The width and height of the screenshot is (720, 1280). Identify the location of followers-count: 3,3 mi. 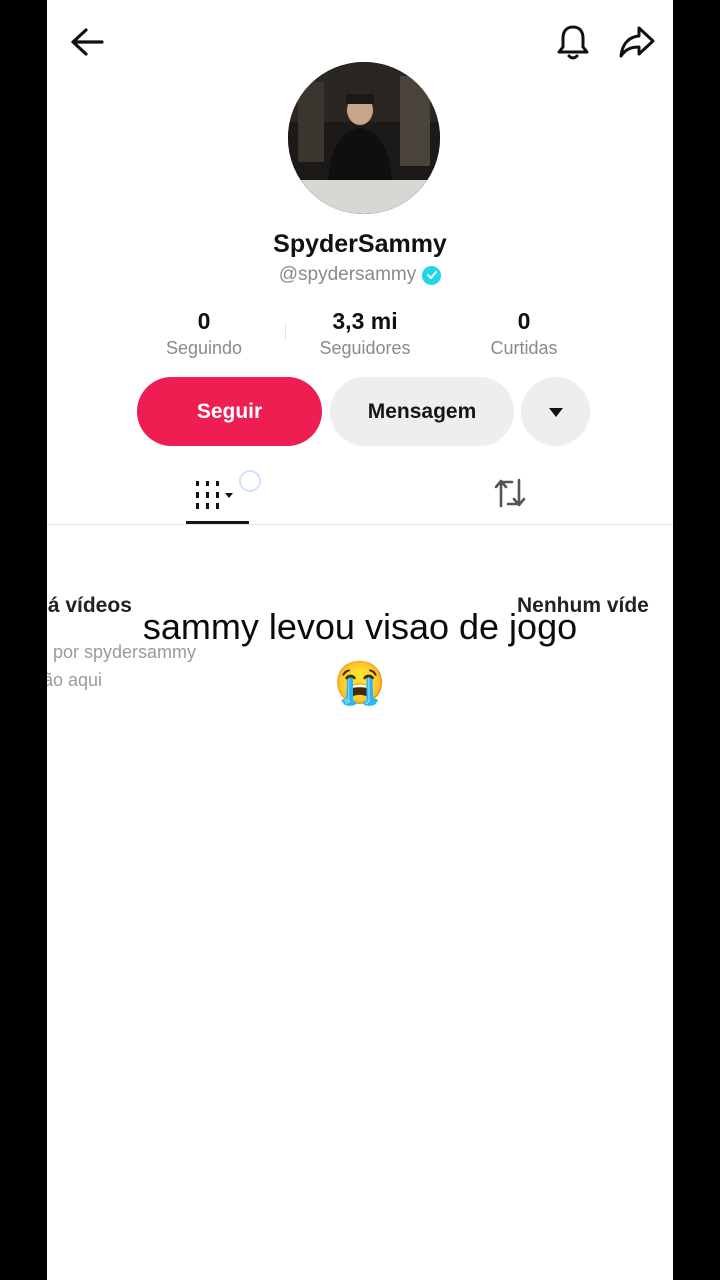
(365, 321).